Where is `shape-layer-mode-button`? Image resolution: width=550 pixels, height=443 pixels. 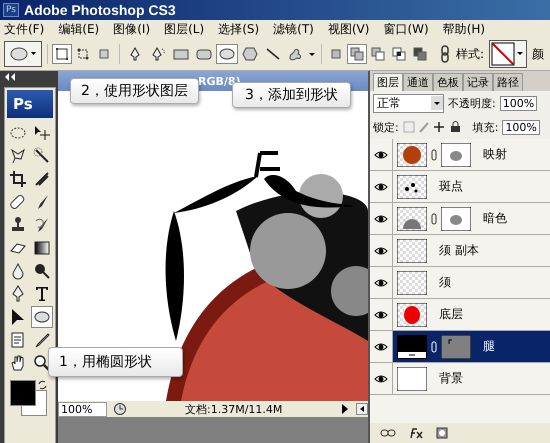 shape-layer-mode-button is located at coordinates (62, 54).